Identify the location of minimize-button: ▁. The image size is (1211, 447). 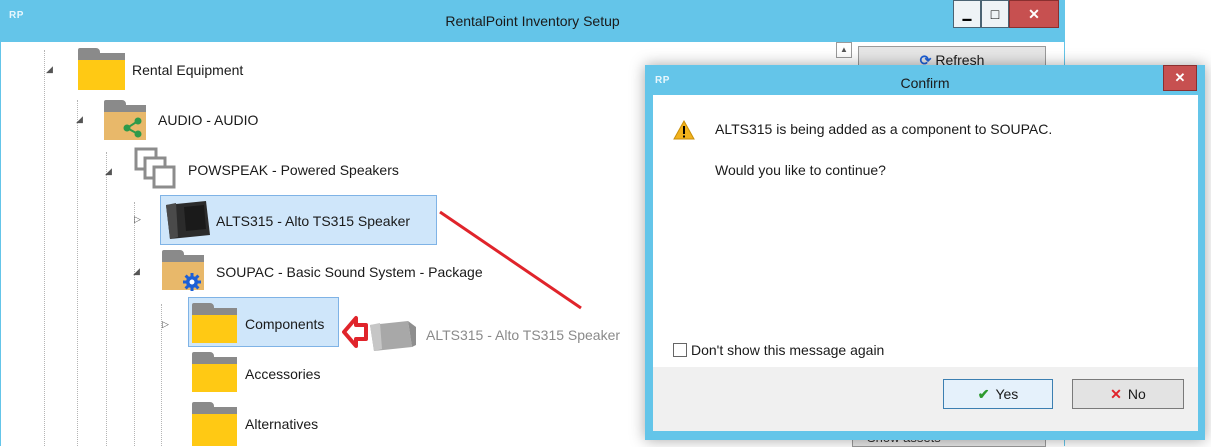
(967, 14).